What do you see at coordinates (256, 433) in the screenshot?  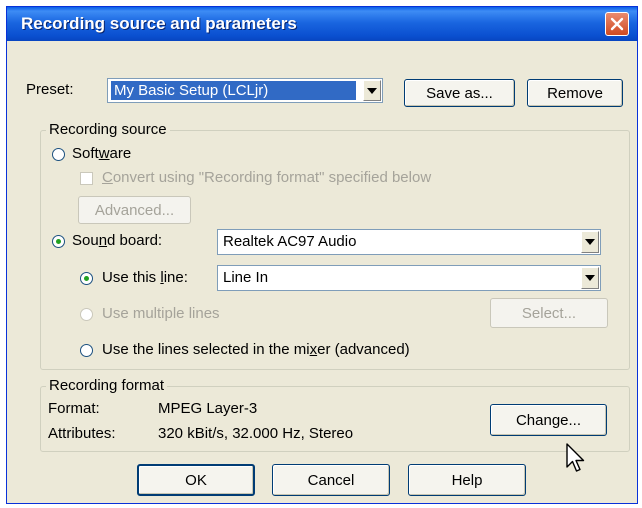 I see `attributes-value: 320 kBit/s, 32.000 Hz, Stereo` at bounding box center [256, 433].